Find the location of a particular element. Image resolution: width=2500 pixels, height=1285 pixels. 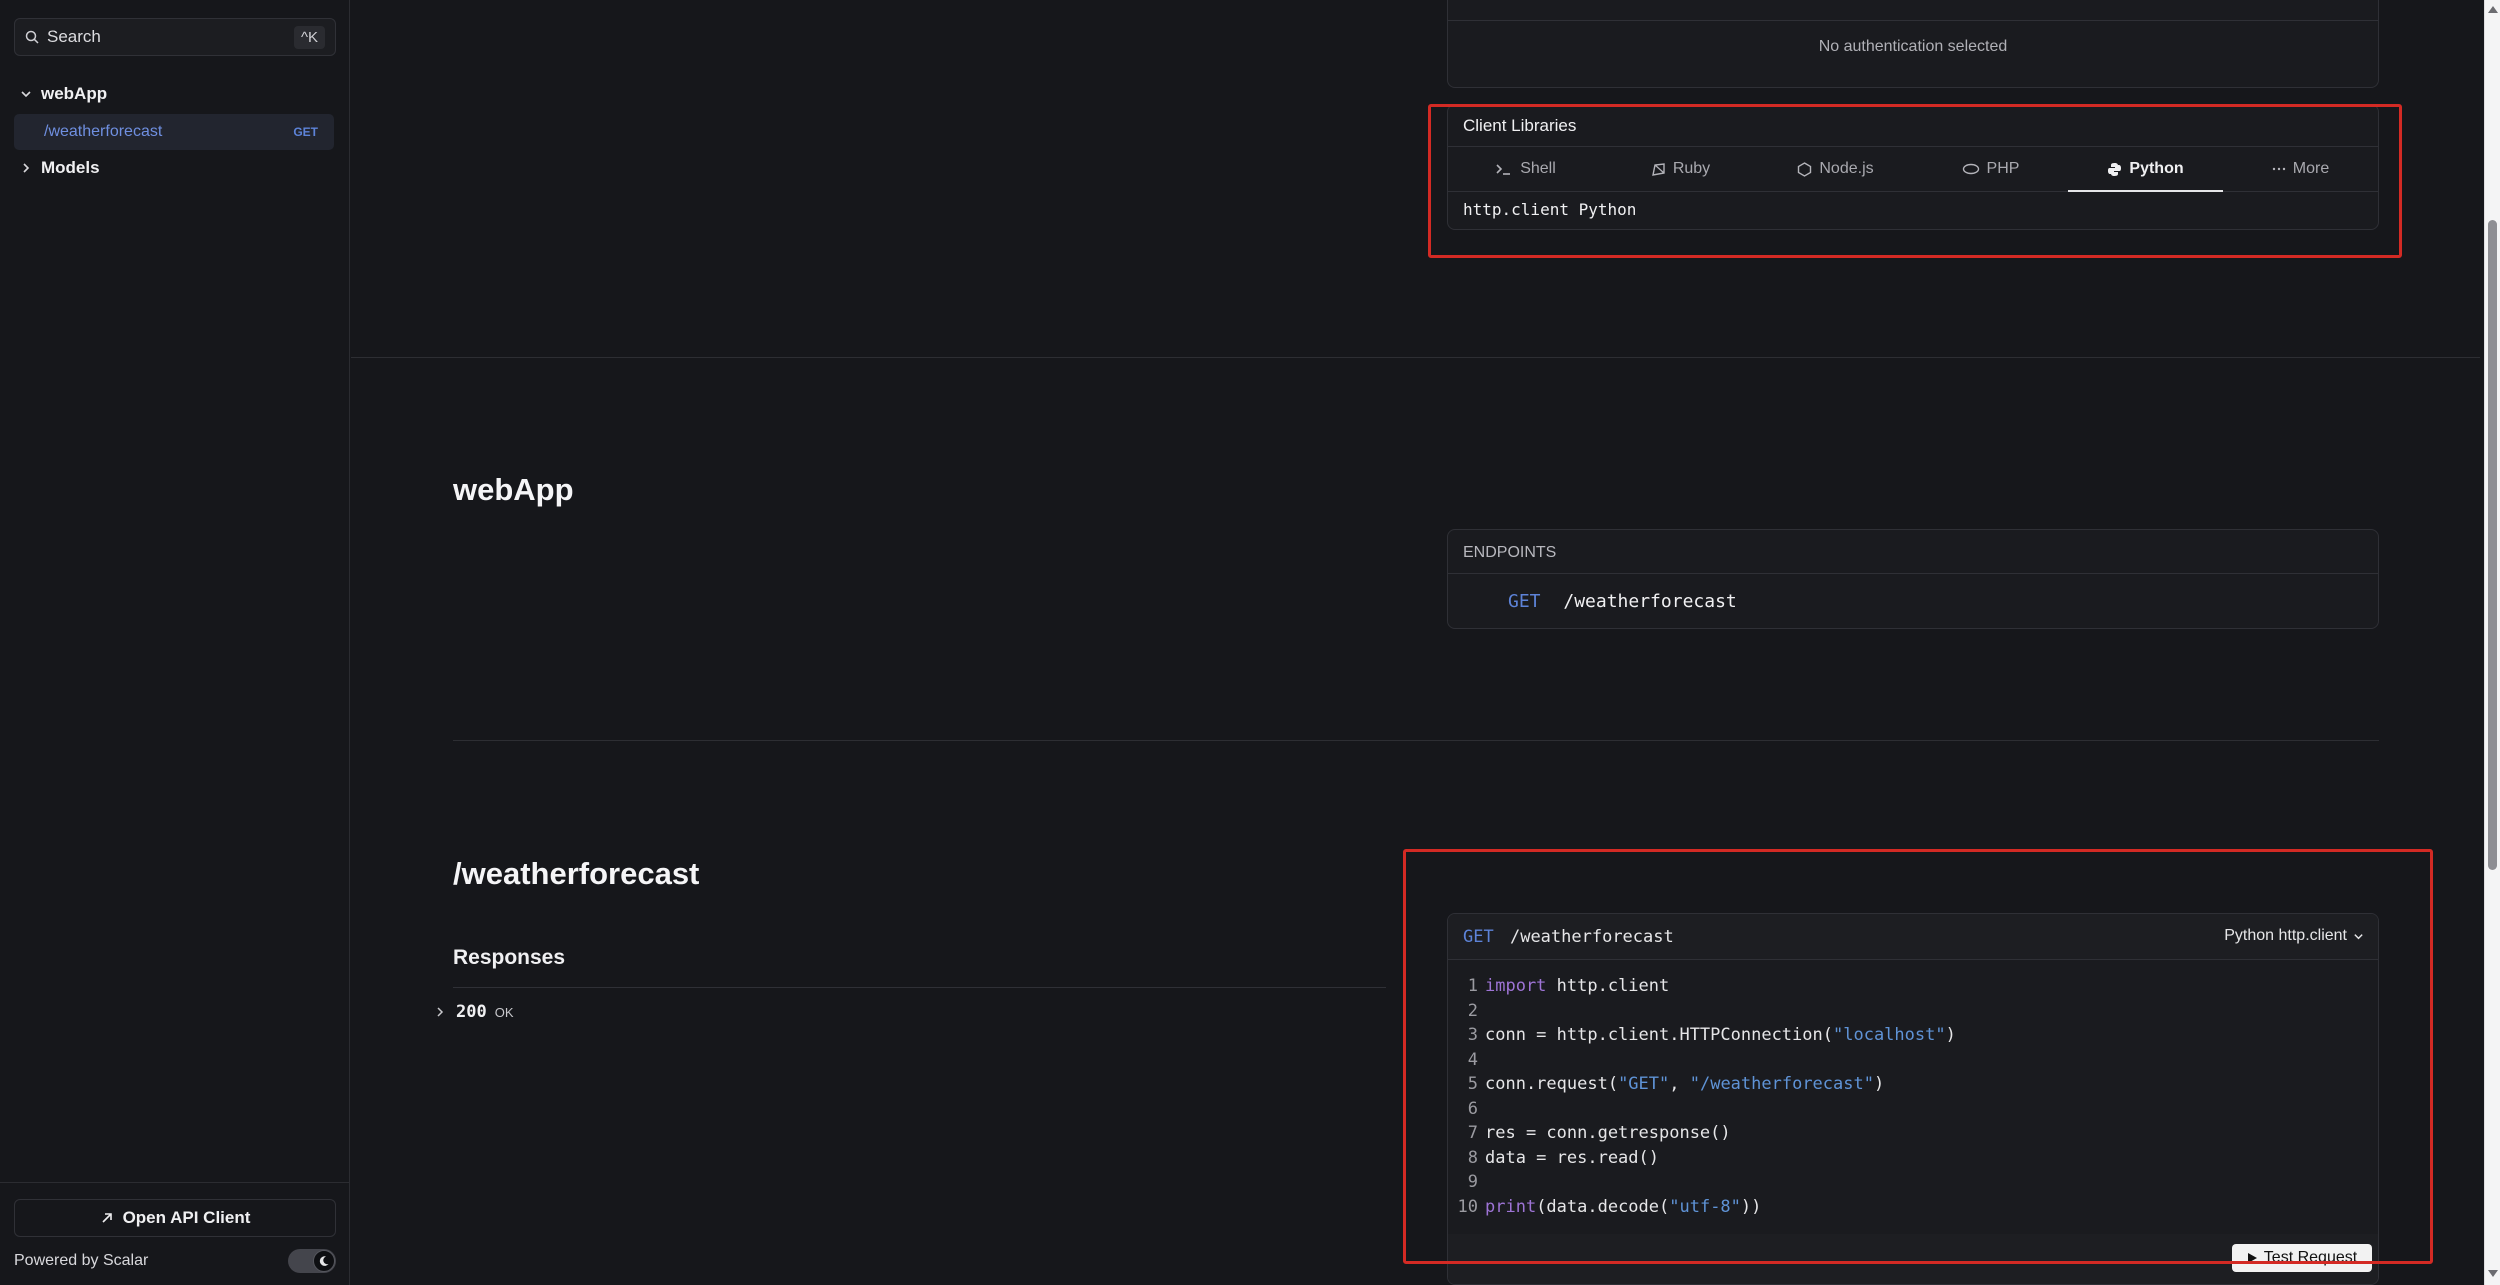

sidebar-item-label: /weatherforecast is located at coordinates (103, 131).